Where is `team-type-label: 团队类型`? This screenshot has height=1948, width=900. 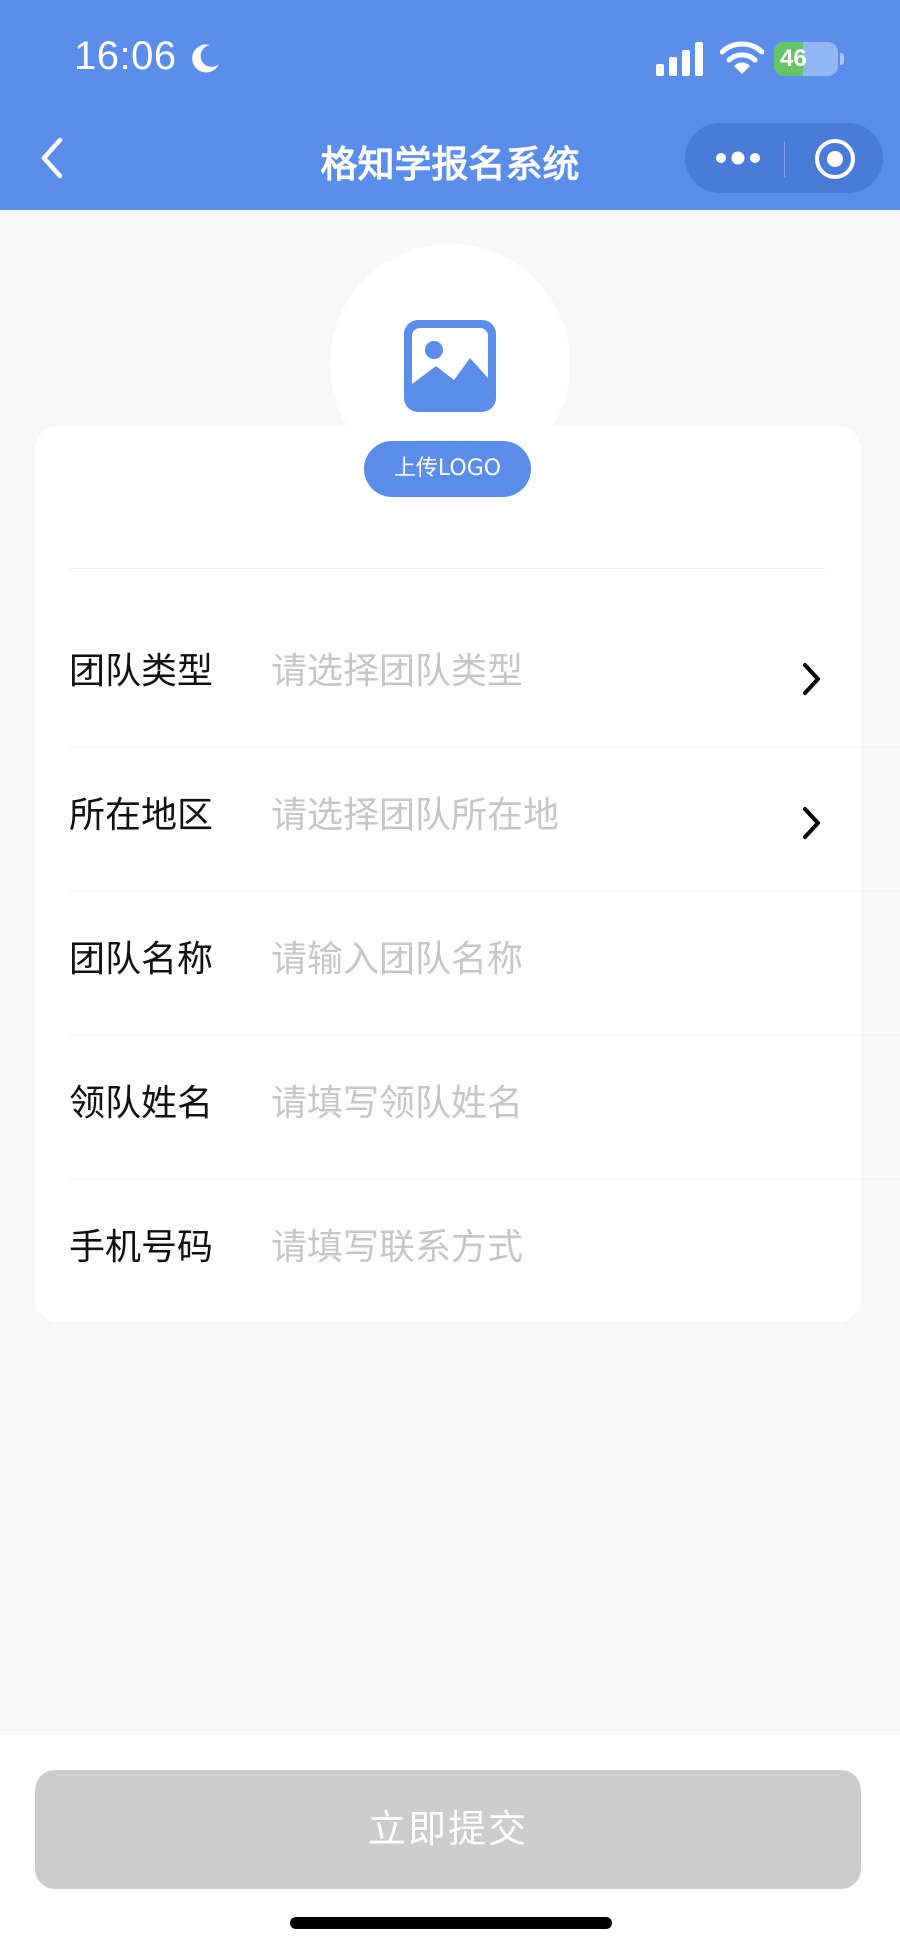
team-type-label: 团队类型 is located at coordinates (141, 671).